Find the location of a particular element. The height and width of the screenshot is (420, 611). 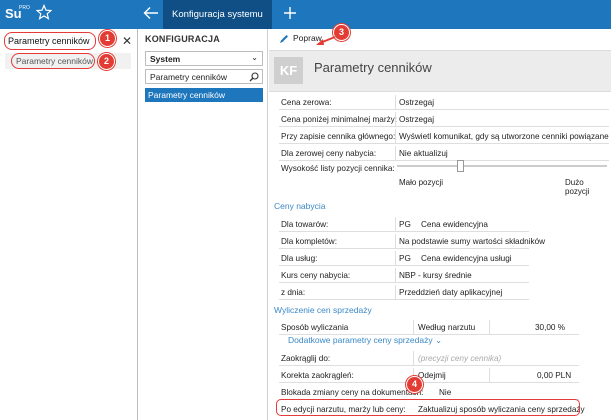

field-placeholder: (precyzji ceny cennika) is located at coordinates (460, 358).